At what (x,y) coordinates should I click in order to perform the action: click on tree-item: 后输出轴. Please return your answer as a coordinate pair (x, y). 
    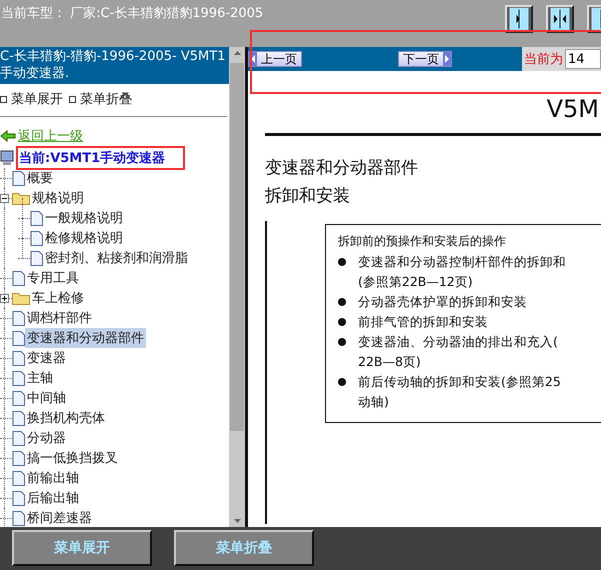
    Looking at the image, I should click on (53, 498).